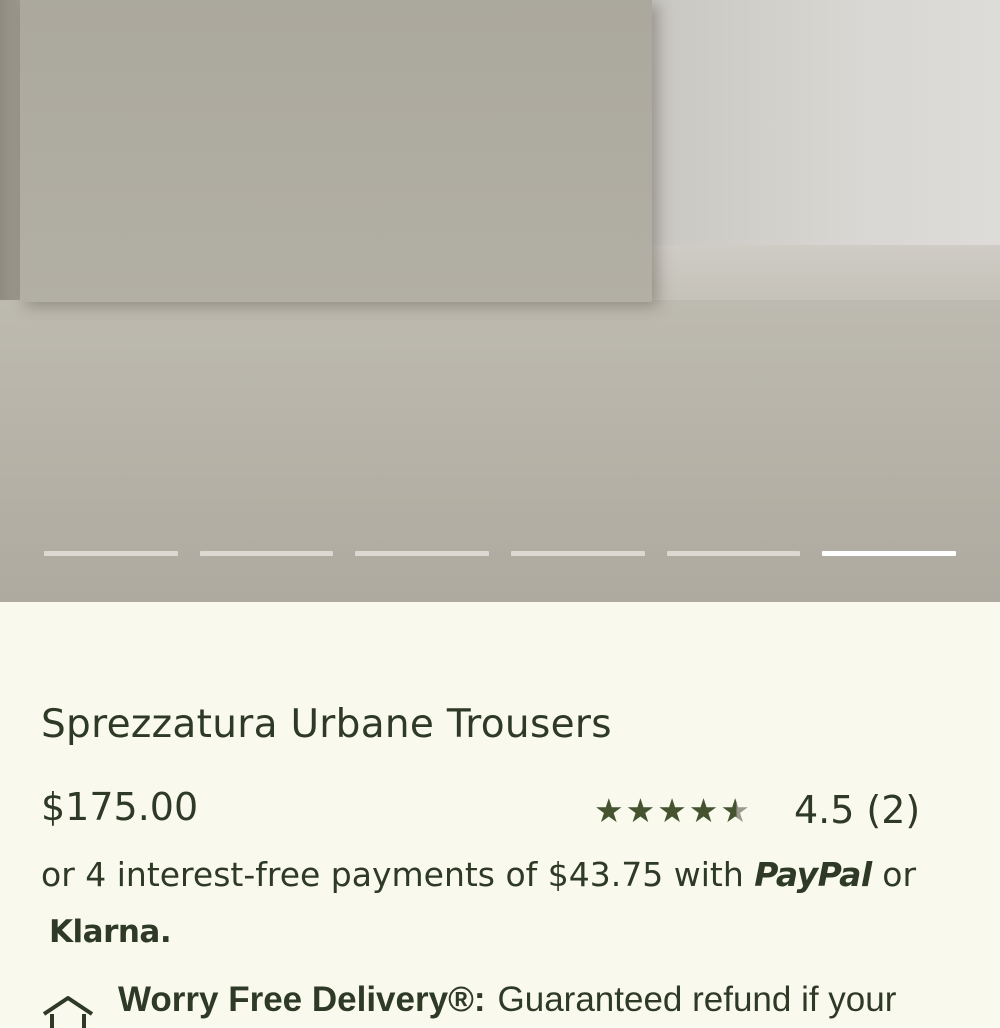 The image size is (1000, 1028). What do you see at coordinates (899, 874) in the screenshot?
I see `installment-or: or` at bounding box center [899, 874].